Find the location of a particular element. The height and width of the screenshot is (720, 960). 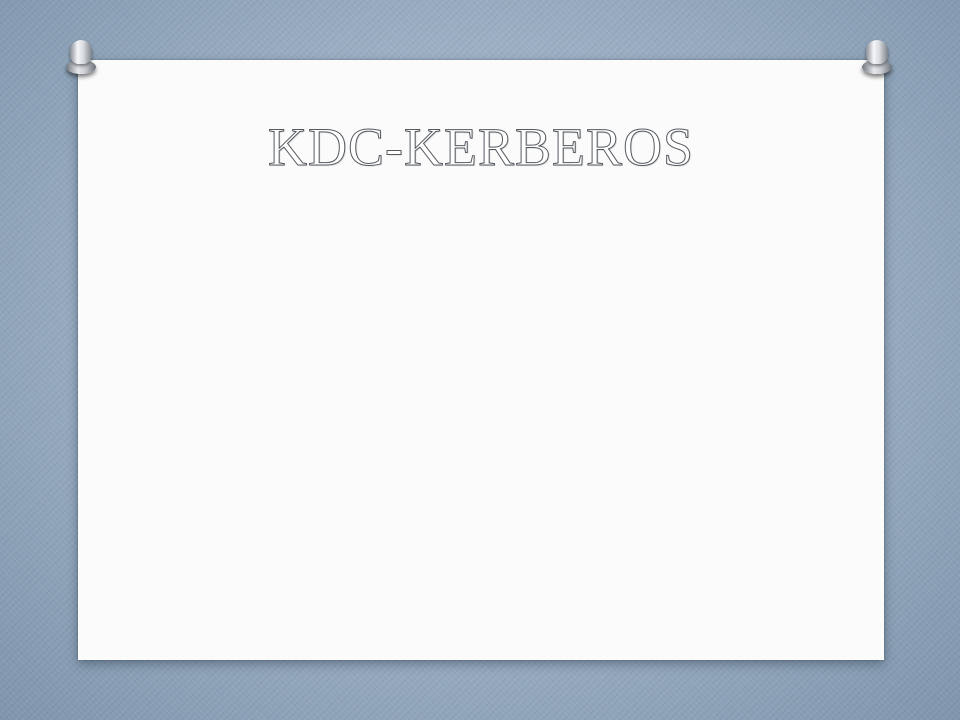

slide-title: KDC-KERBEROS is located at coordinates (481, 147).